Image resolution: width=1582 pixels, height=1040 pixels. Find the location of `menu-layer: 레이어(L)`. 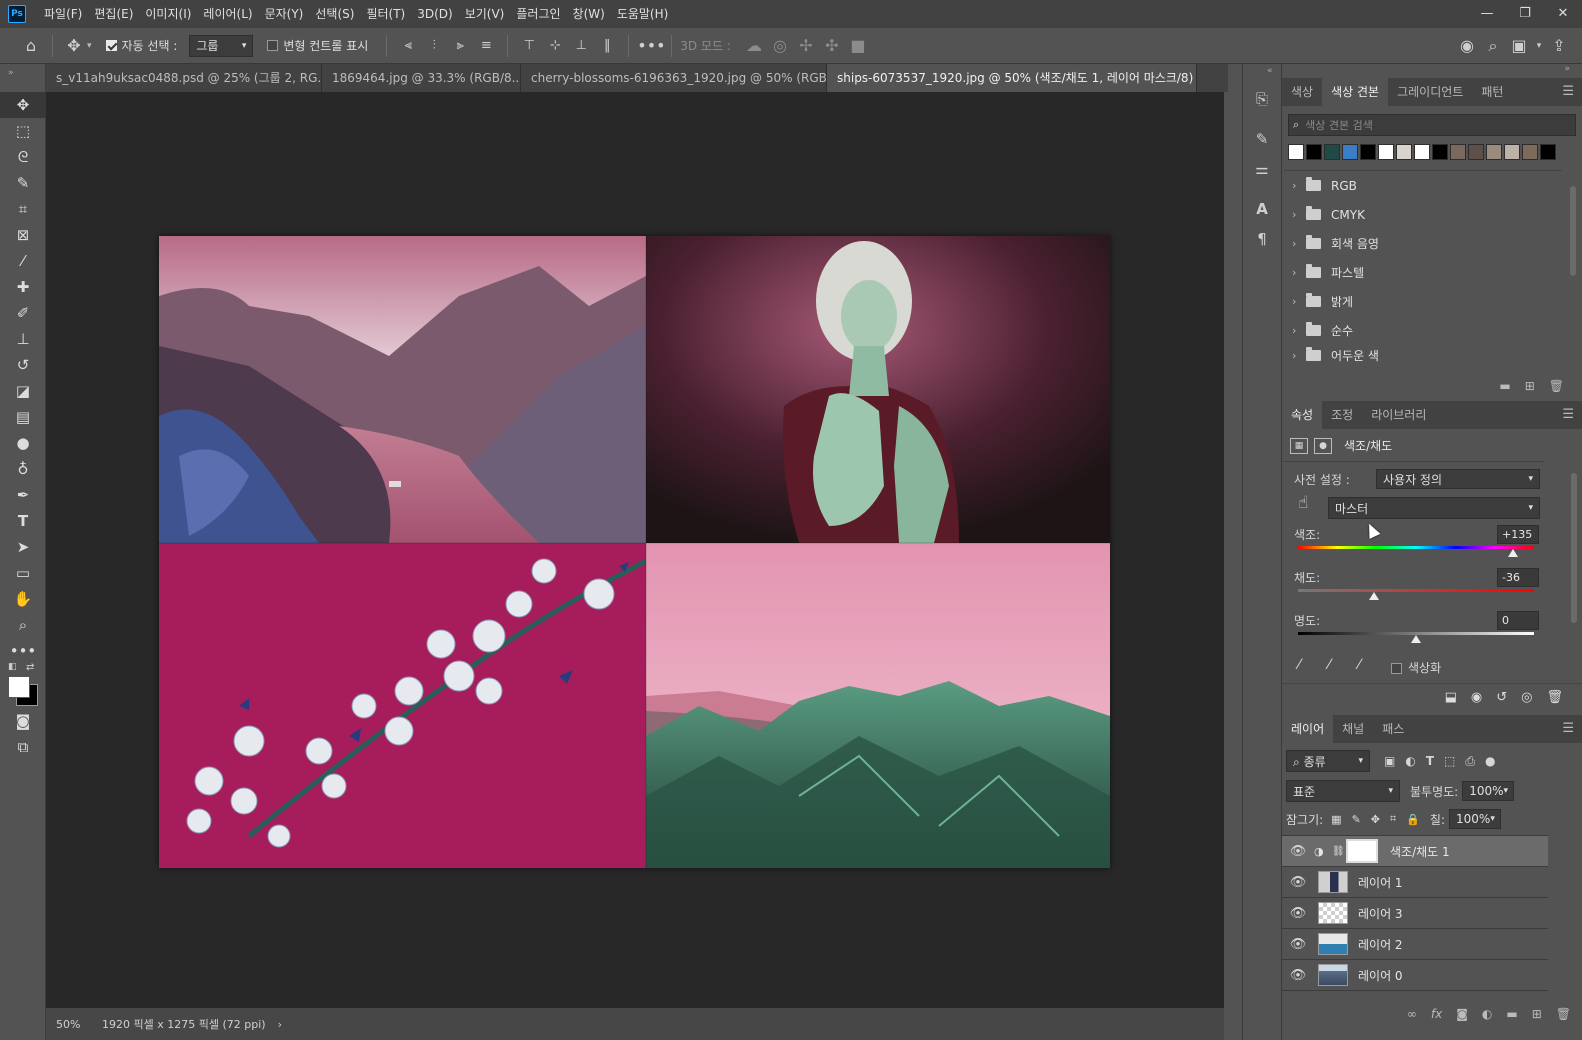

menu-layer: 레이어(L) is located at coordinates (227, 14).